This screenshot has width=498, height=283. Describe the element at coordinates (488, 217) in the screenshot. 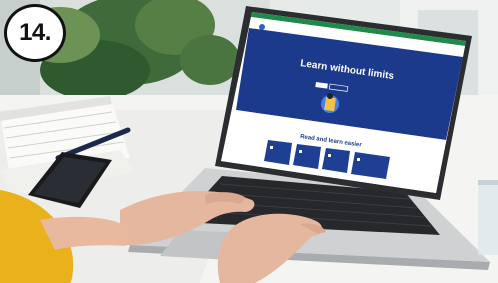

I see `water-glass` at that location.